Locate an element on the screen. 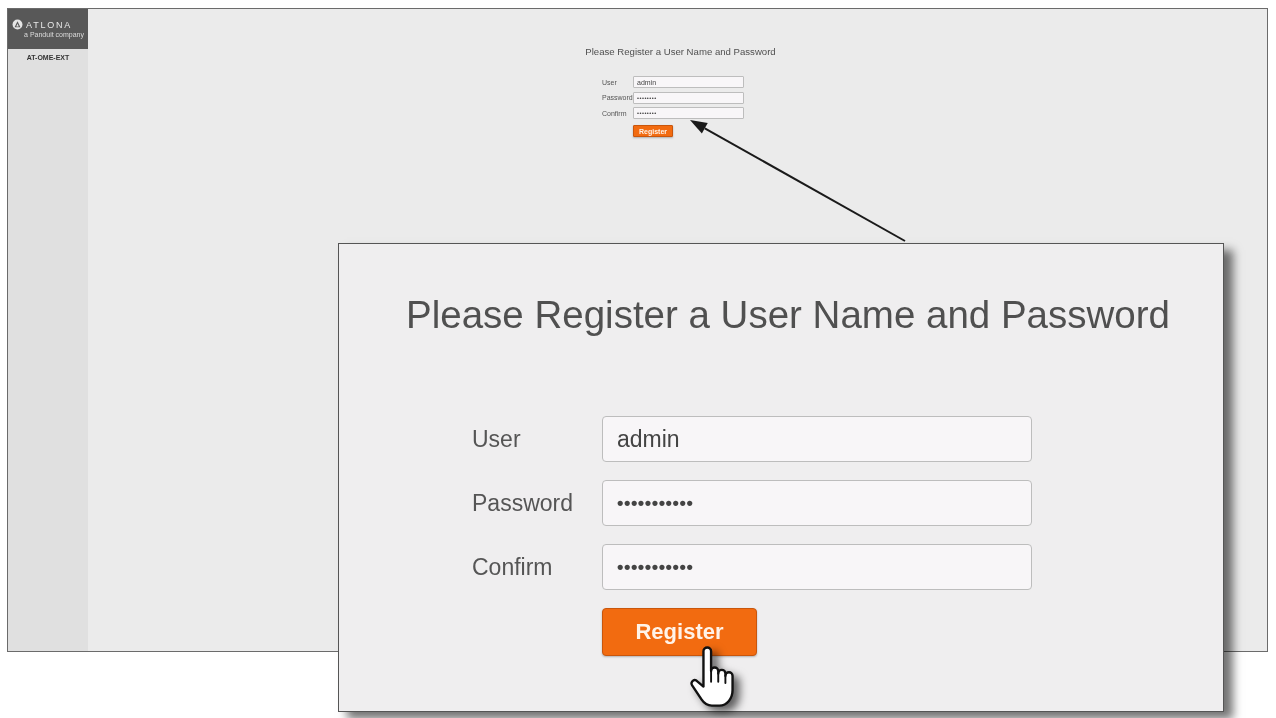 The image size is (1276, 718). field-label: User is located at coordinates (497, 439).